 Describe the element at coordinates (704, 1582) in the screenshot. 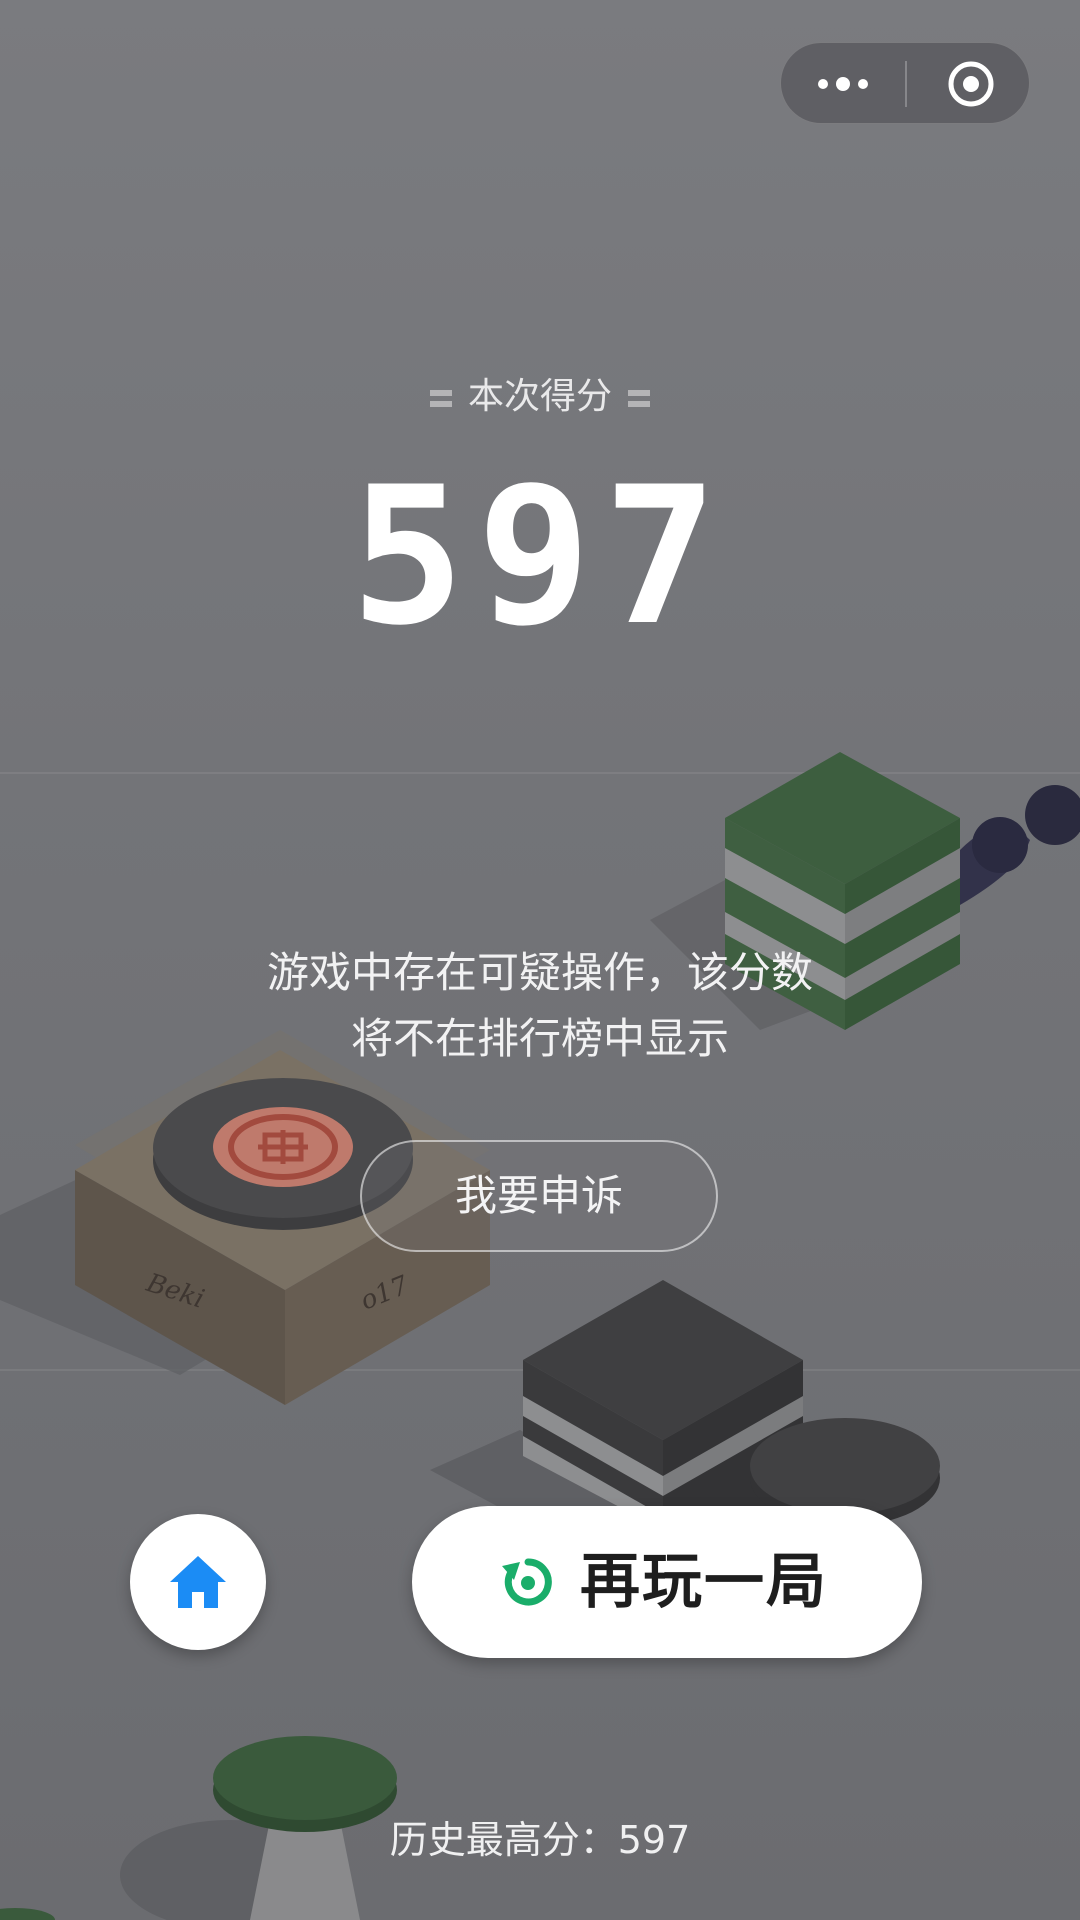

I see `replay-label: 再玩一局` at that location.